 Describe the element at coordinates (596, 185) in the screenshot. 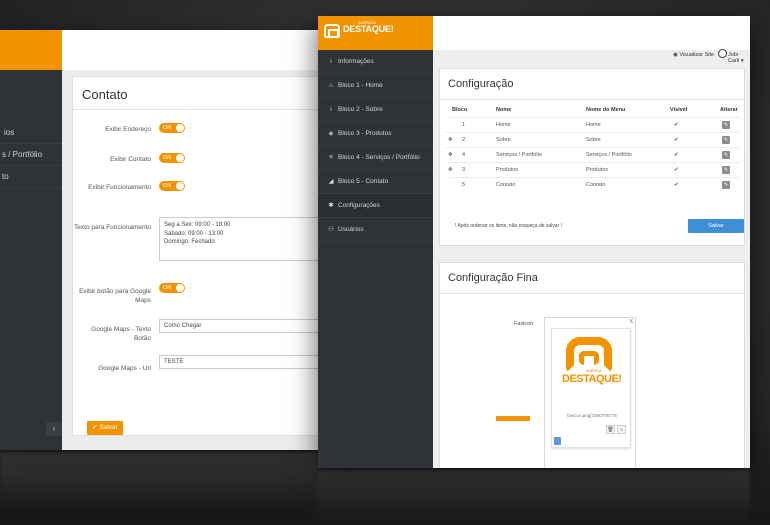

I see `cell-menu-name: Contato` at that location.